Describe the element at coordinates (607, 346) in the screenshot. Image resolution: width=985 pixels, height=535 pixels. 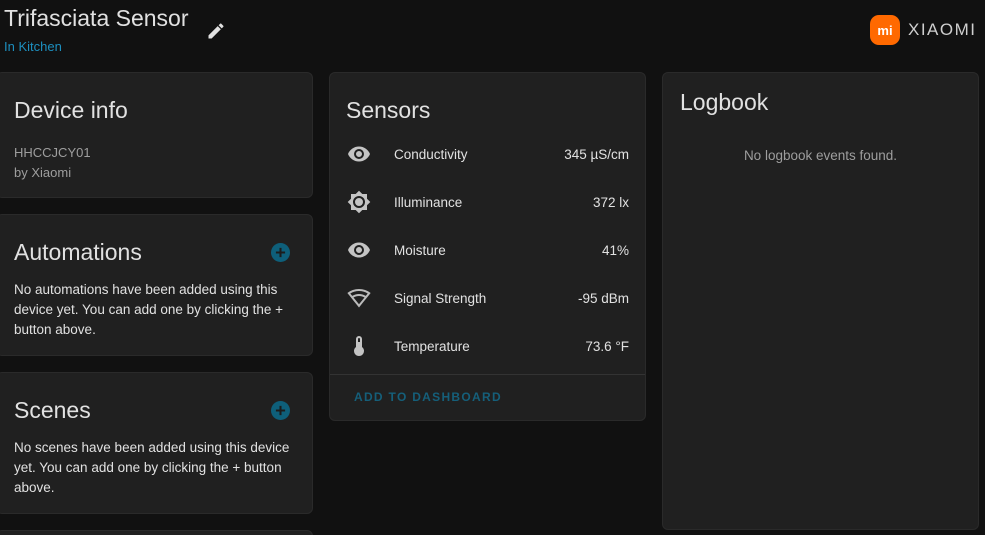
I see `sensor-value: 73.6 °F` at that location.